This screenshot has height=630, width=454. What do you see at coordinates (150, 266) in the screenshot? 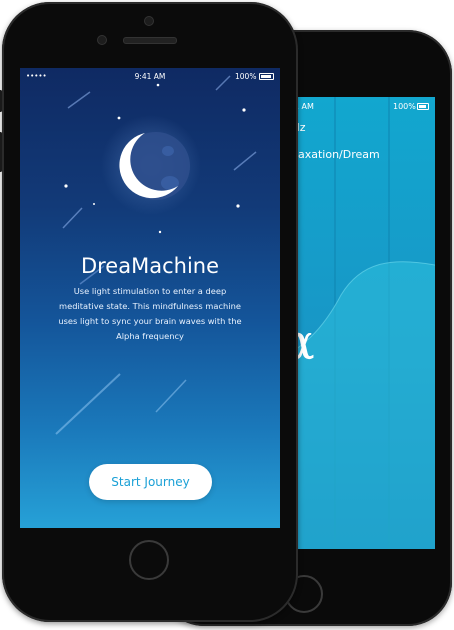
I see `app-title: DreaMachine` at bounding box center [150, 266].